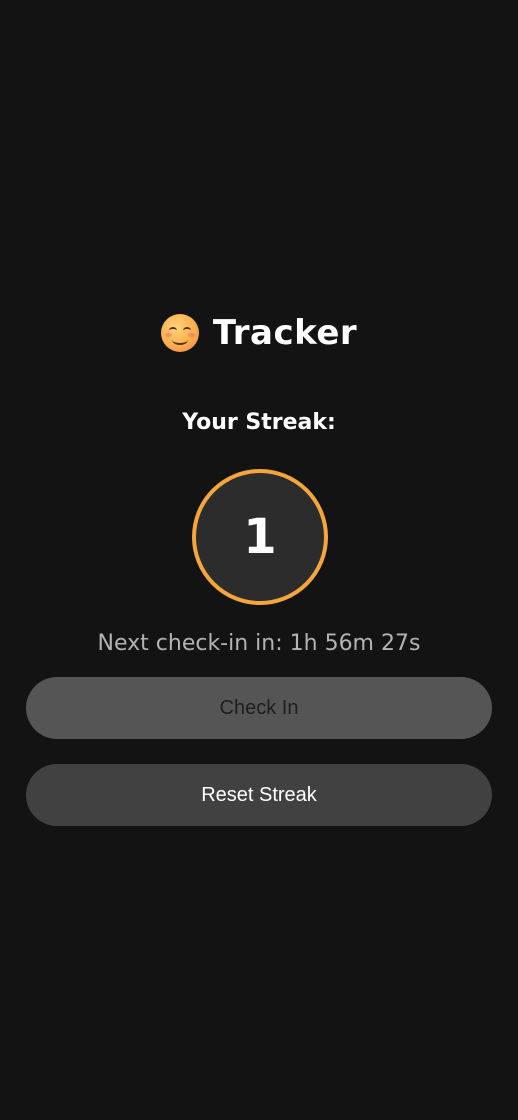 This screenshot has width=518, height=1120. What do you see at coordinates (259, 708) in the screenshot?
I see `check-in-button: Check In` at bounding box center [259, 708].